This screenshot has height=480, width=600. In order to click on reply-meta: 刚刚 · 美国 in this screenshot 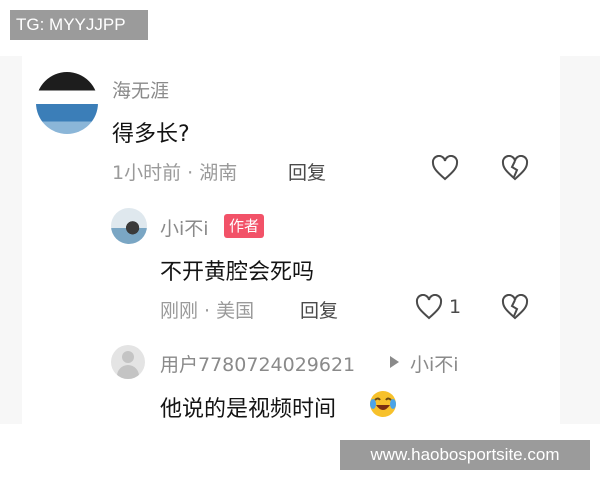, I will do `click(207, 311)`.